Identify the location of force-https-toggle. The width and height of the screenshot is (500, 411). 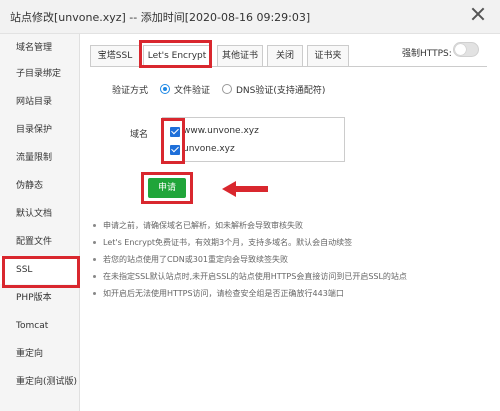
(466, 49).